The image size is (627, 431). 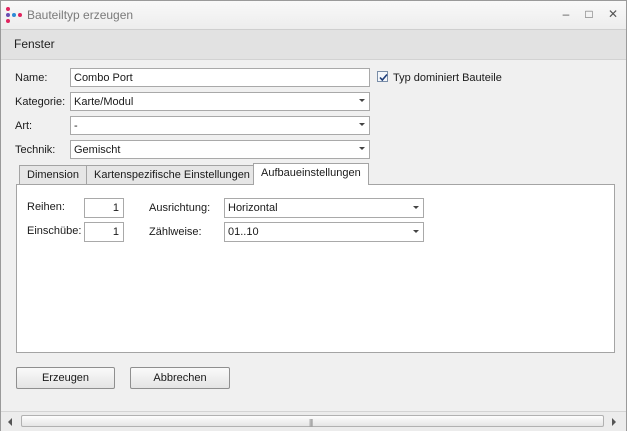 What do you see at coordinates (80, 15) in the screenshot?
I see `window-title: Bauteiltyp erzeugen` at bounding box center [80, 15].